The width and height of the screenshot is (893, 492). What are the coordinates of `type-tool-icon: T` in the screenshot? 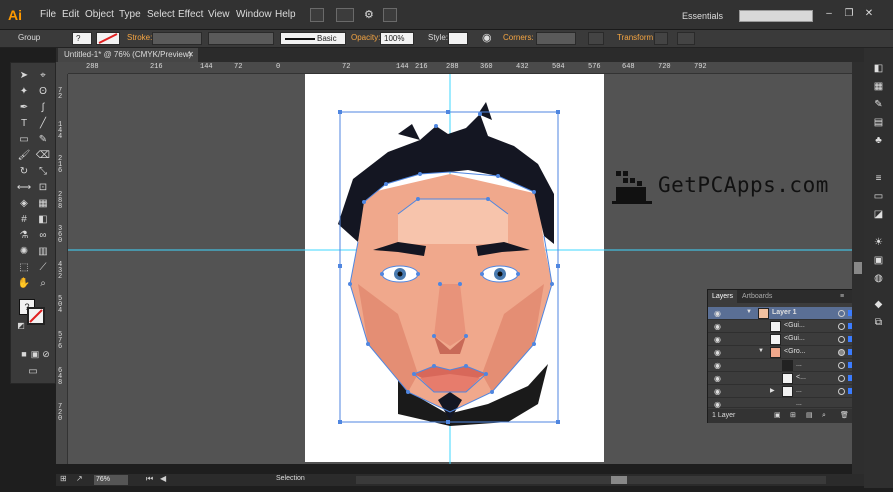 It's located at (24, 124).